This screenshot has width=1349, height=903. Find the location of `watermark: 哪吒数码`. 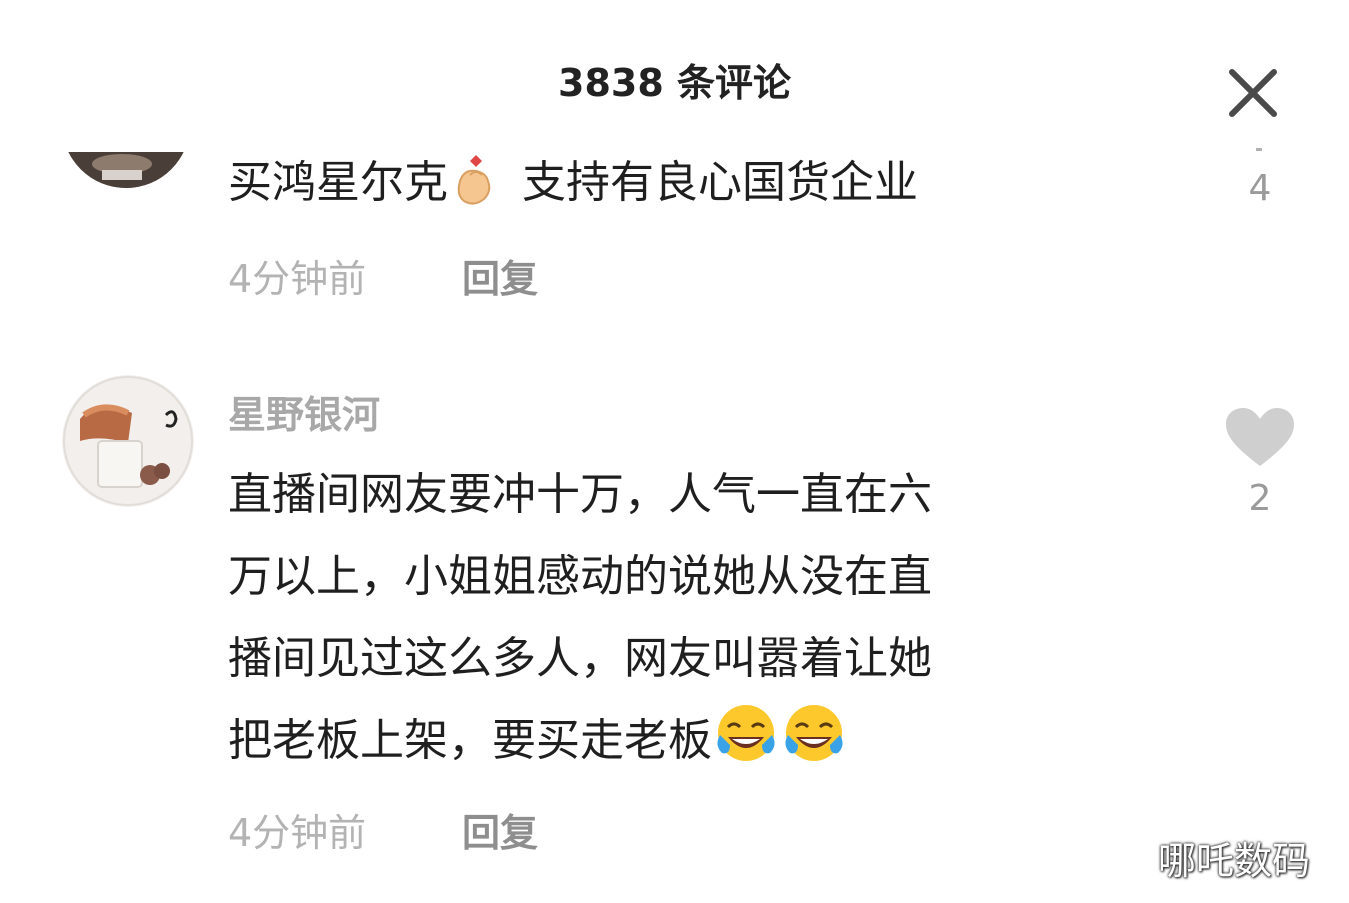

watermark: 哪吒数码 is located at coordinates (1234, 861).